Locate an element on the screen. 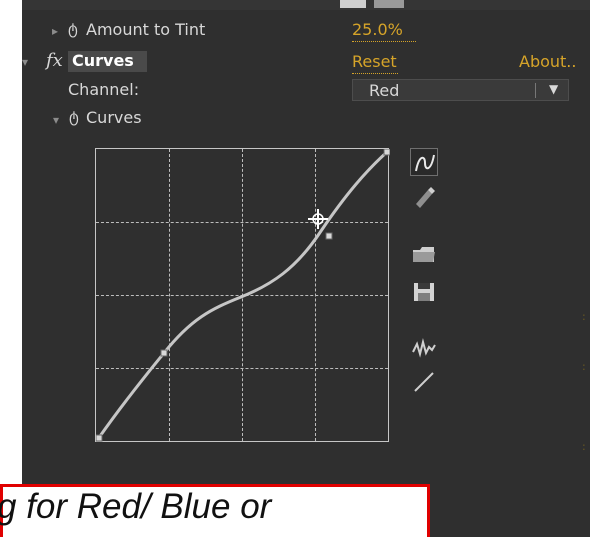 This screenshot has width=590, height=537. bezier-curve-icon is located at coordinates (425, 163).